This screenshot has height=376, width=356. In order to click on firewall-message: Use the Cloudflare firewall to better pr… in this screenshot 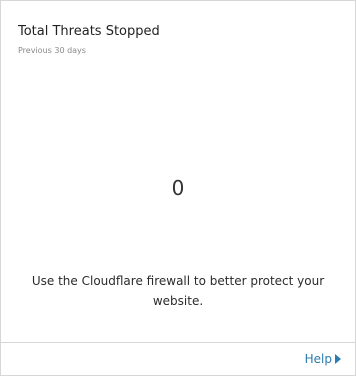, I will do `click(178, 291)`.